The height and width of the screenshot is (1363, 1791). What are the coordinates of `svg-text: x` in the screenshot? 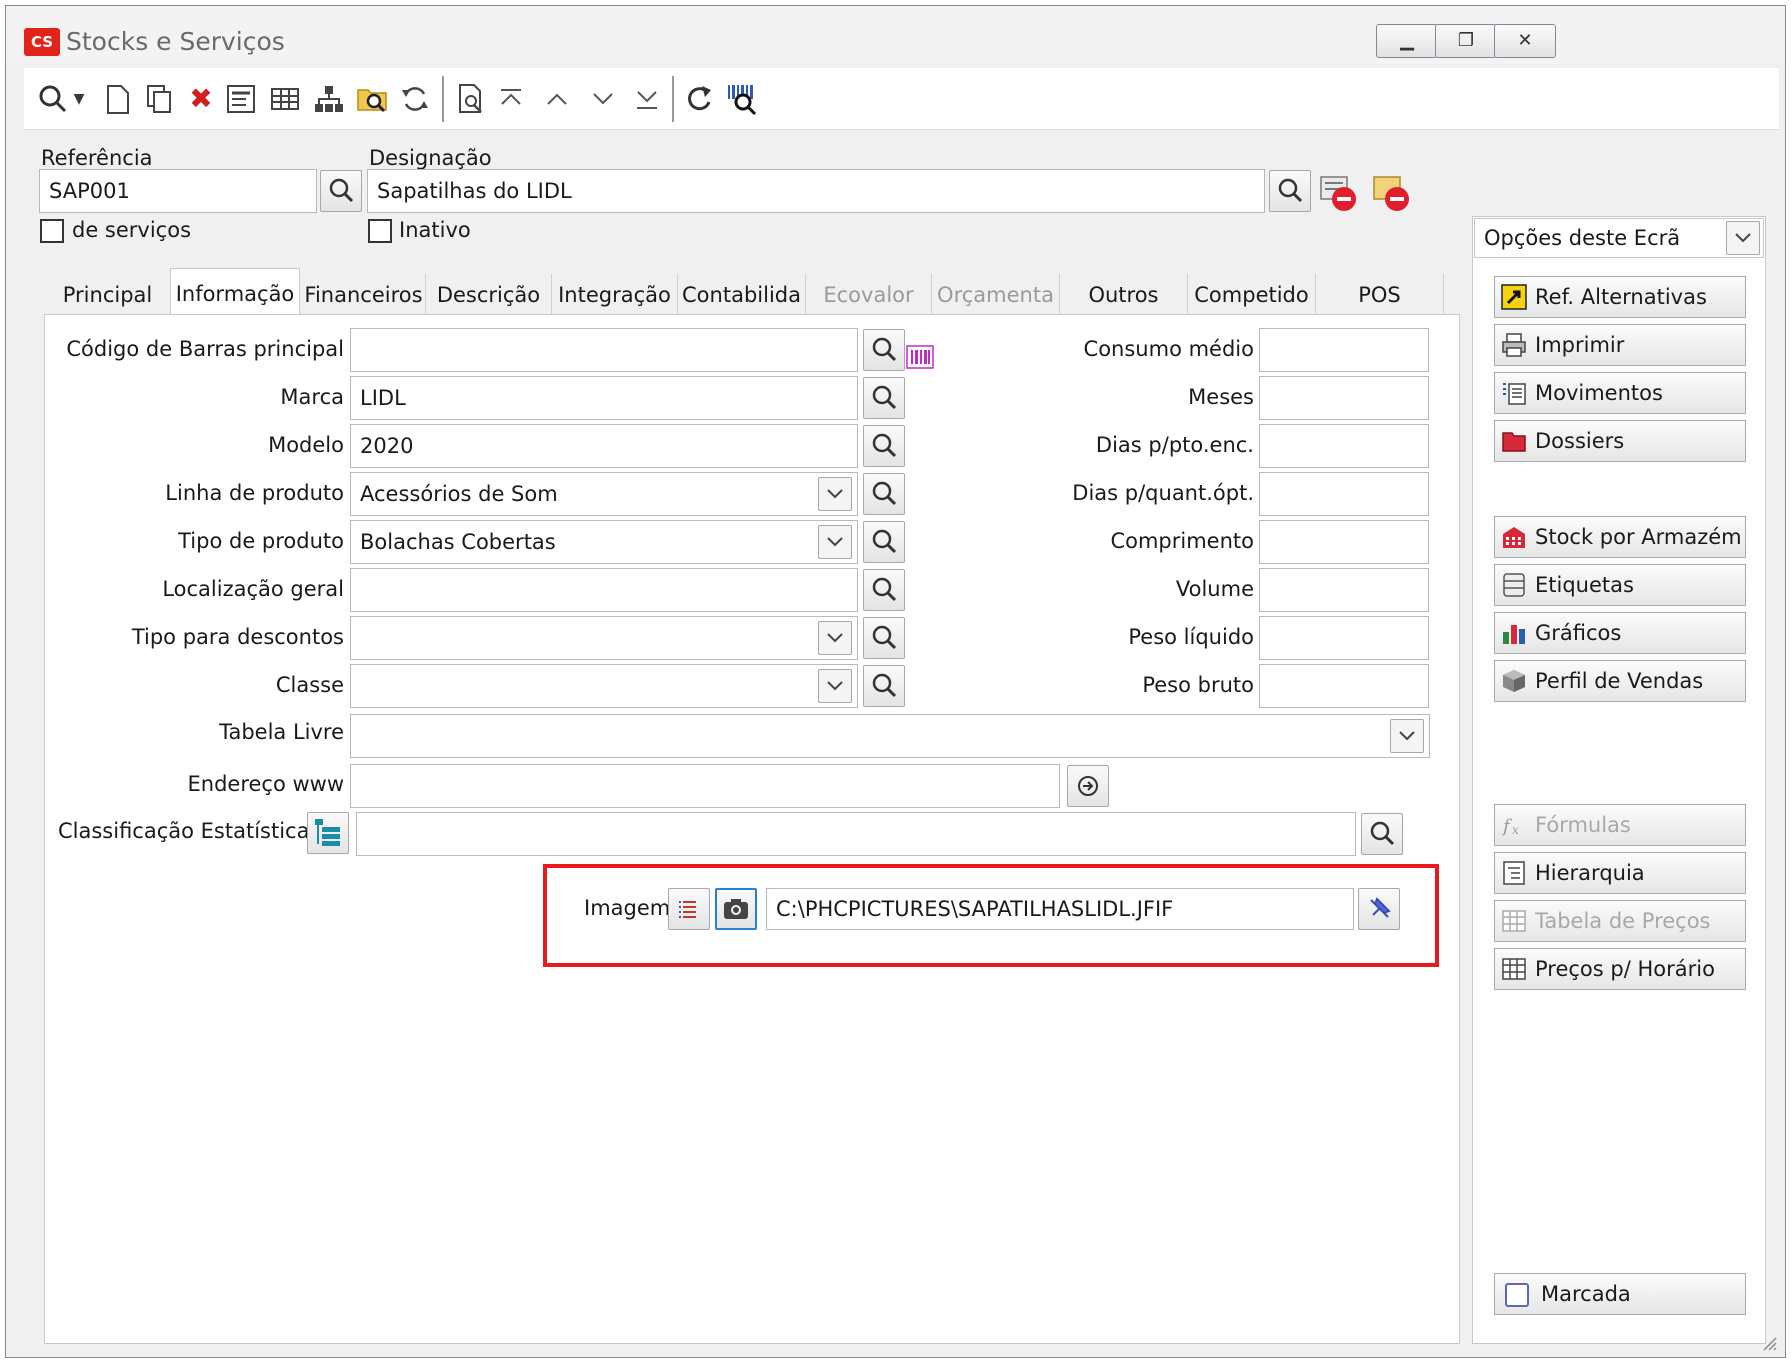 It's located at (1515, 830).